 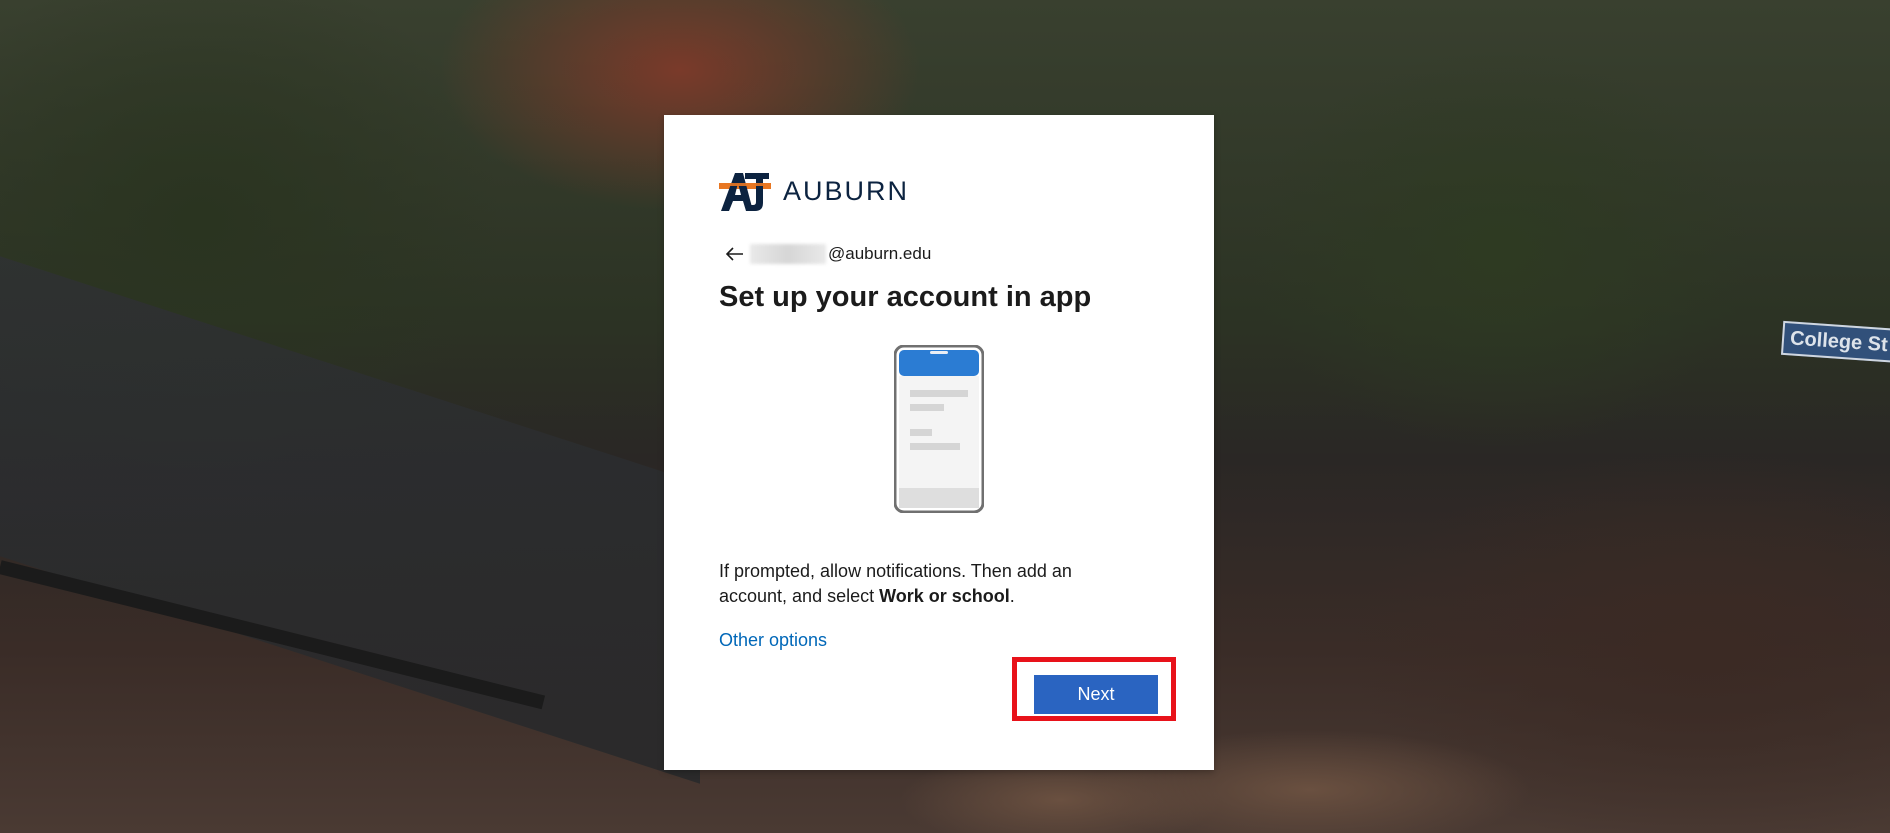 I want to click on auburn-logo: AUBURN, so click(x=814, y=191).